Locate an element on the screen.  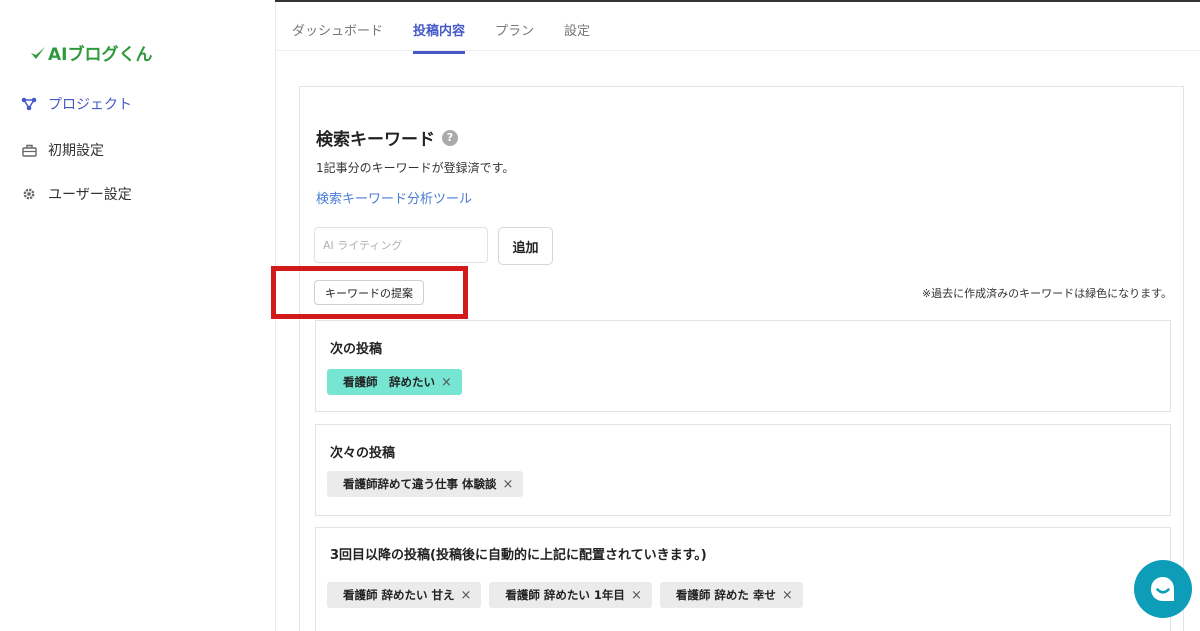
tab-plan: プラン is located at coordinates (514, 37).